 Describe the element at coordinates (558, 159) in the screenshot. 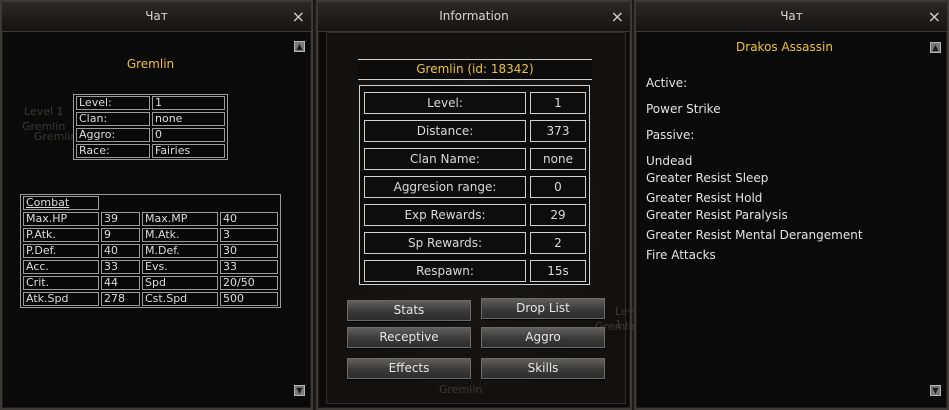

I see `info-row-value: none` at that location.